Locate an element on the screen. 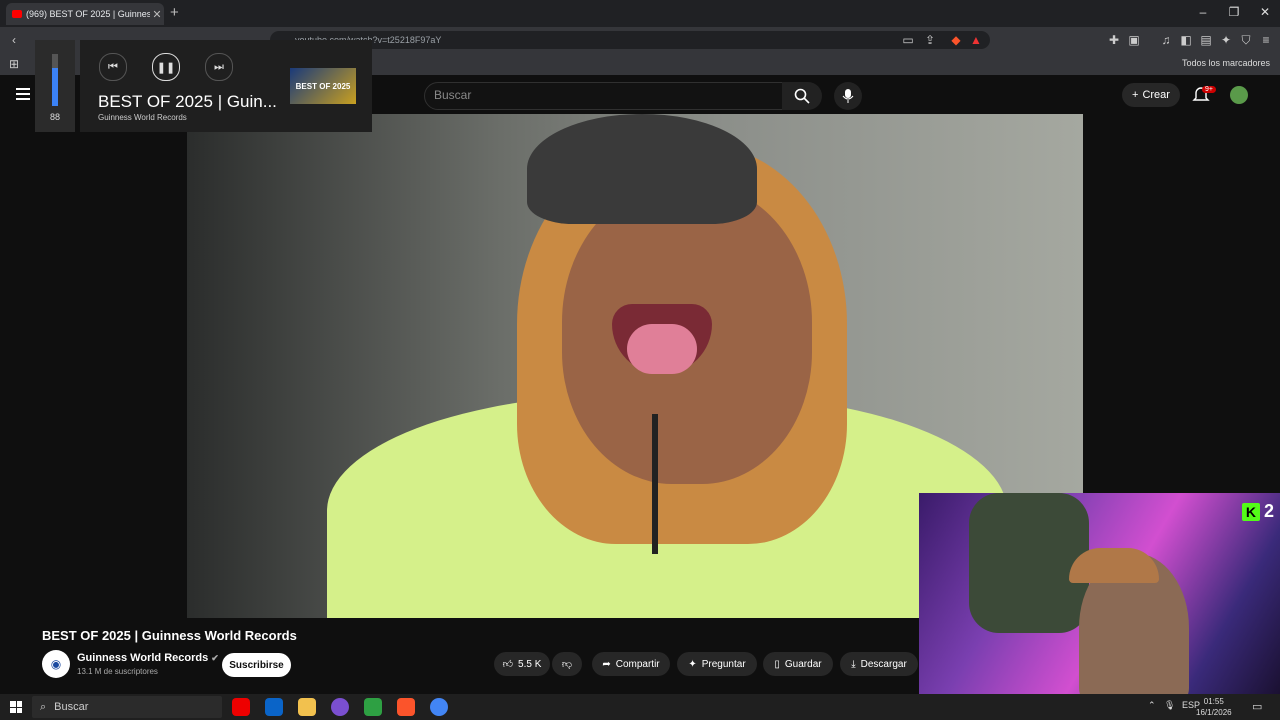 The width and height of the screenshot is (1280, 720). leo-ai-icon: ✦ is located at coordinates (1226, 40).